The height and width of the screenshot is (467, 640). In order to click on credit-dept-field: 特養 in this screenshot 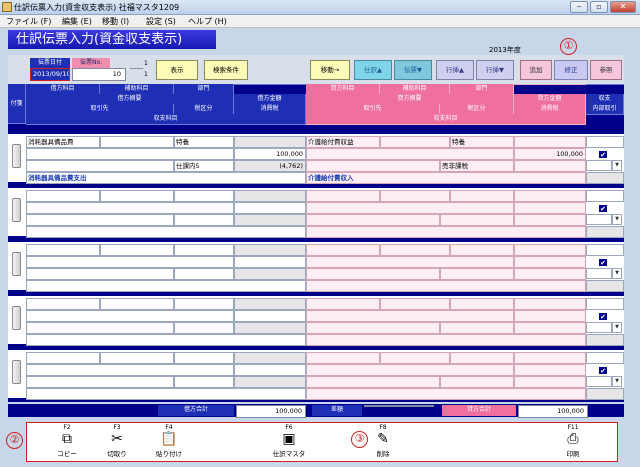, I will do `click(482, 142)`.